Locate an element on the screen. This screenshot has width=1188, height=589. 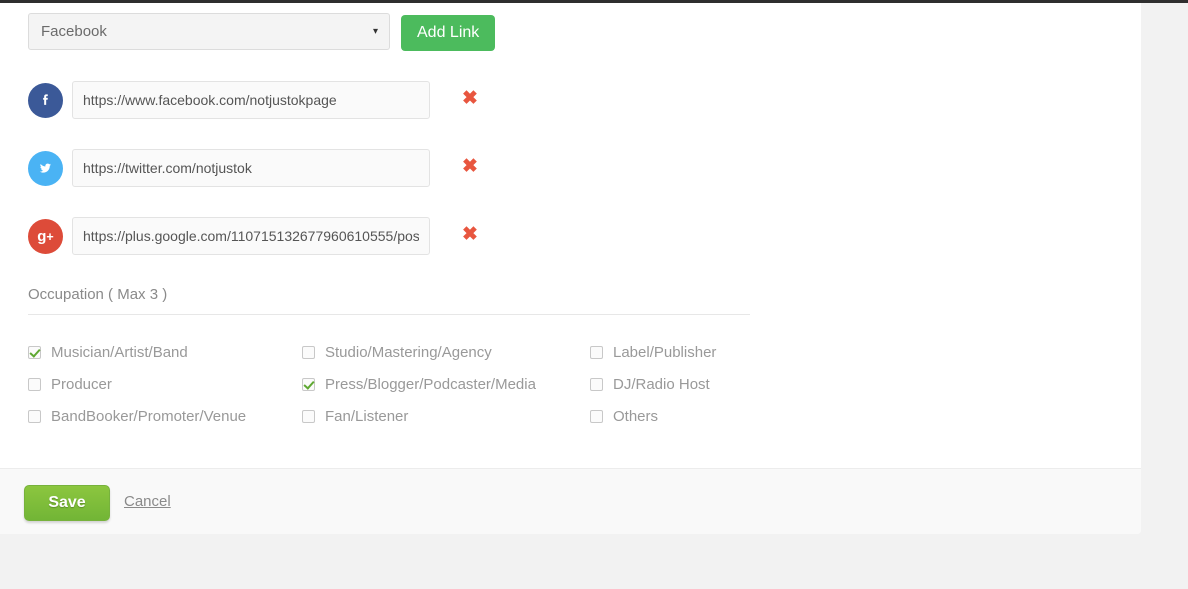
chevron-down-icon: ▾ is located at coordinates (375, 31).